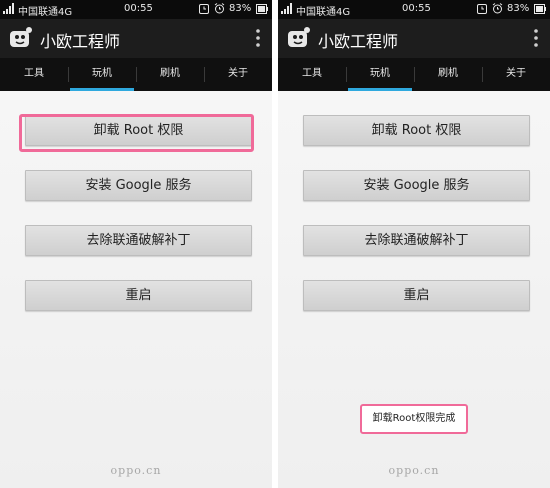 The width and height of the screenshot is (550, 488). What do you see at coordinates (416, 130) in the screenshot?
I see `uninstall-root-button: 卸载 Root 权限` at bounding box center [416, 130].